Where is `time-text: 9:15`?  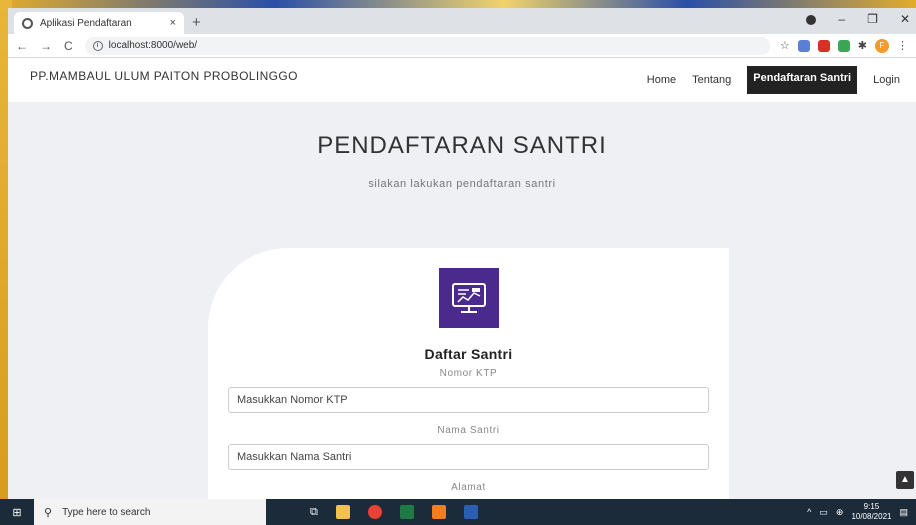
time-text: 9:15 is located at coordinates (871, 506).